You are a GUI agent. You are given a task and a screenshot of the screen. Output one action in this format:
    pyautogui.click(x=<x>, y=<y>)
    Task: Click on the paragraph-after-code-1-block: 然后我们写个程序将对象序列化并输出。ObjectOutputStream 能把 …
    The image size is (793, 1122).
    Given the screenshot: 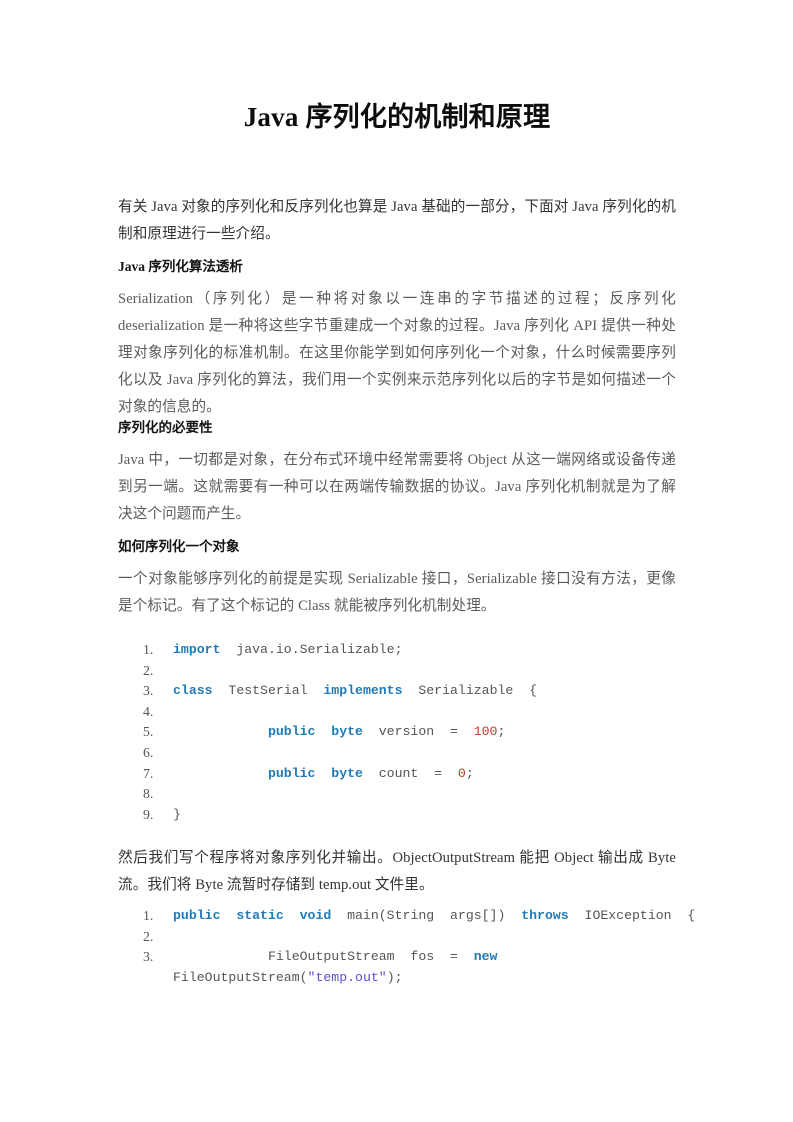 What is the action you would take?
    pyautogui.click(x=397, y=872)
    